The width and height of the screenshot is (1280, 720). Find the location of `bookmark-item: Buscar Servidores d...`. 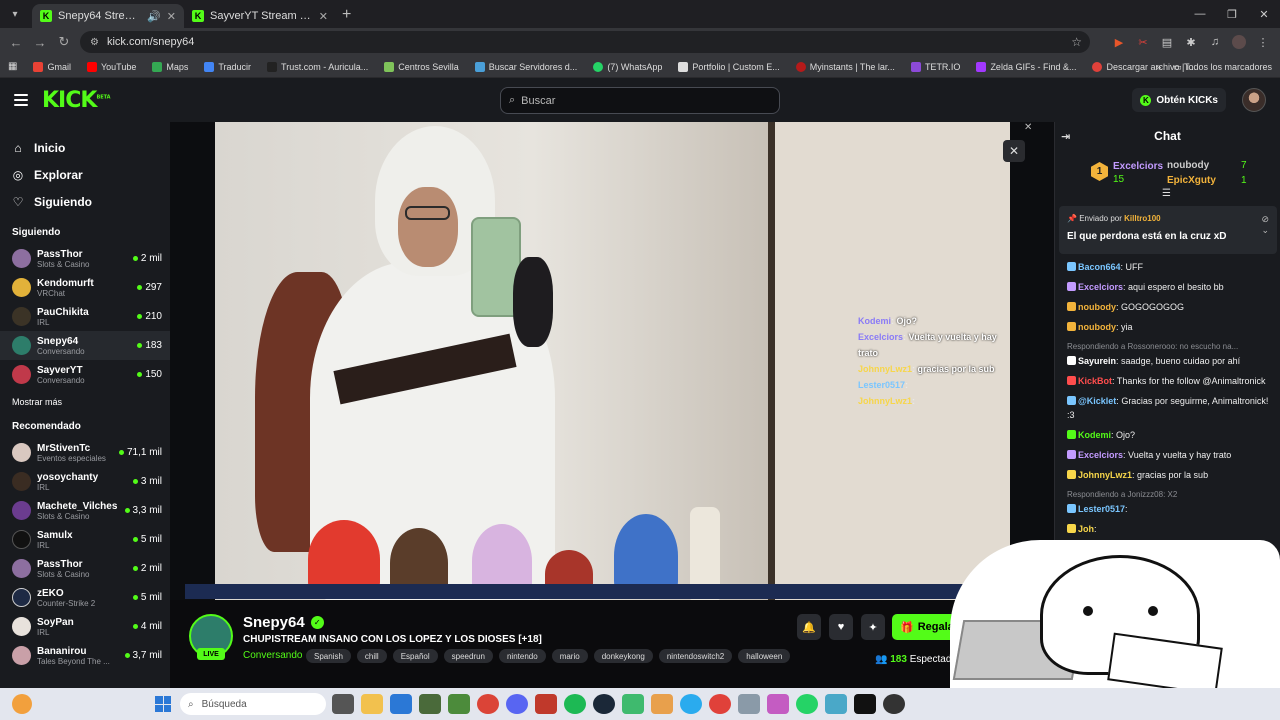

bookmark-item: Buscar Servidores d... is located at coordinates (526, 66).